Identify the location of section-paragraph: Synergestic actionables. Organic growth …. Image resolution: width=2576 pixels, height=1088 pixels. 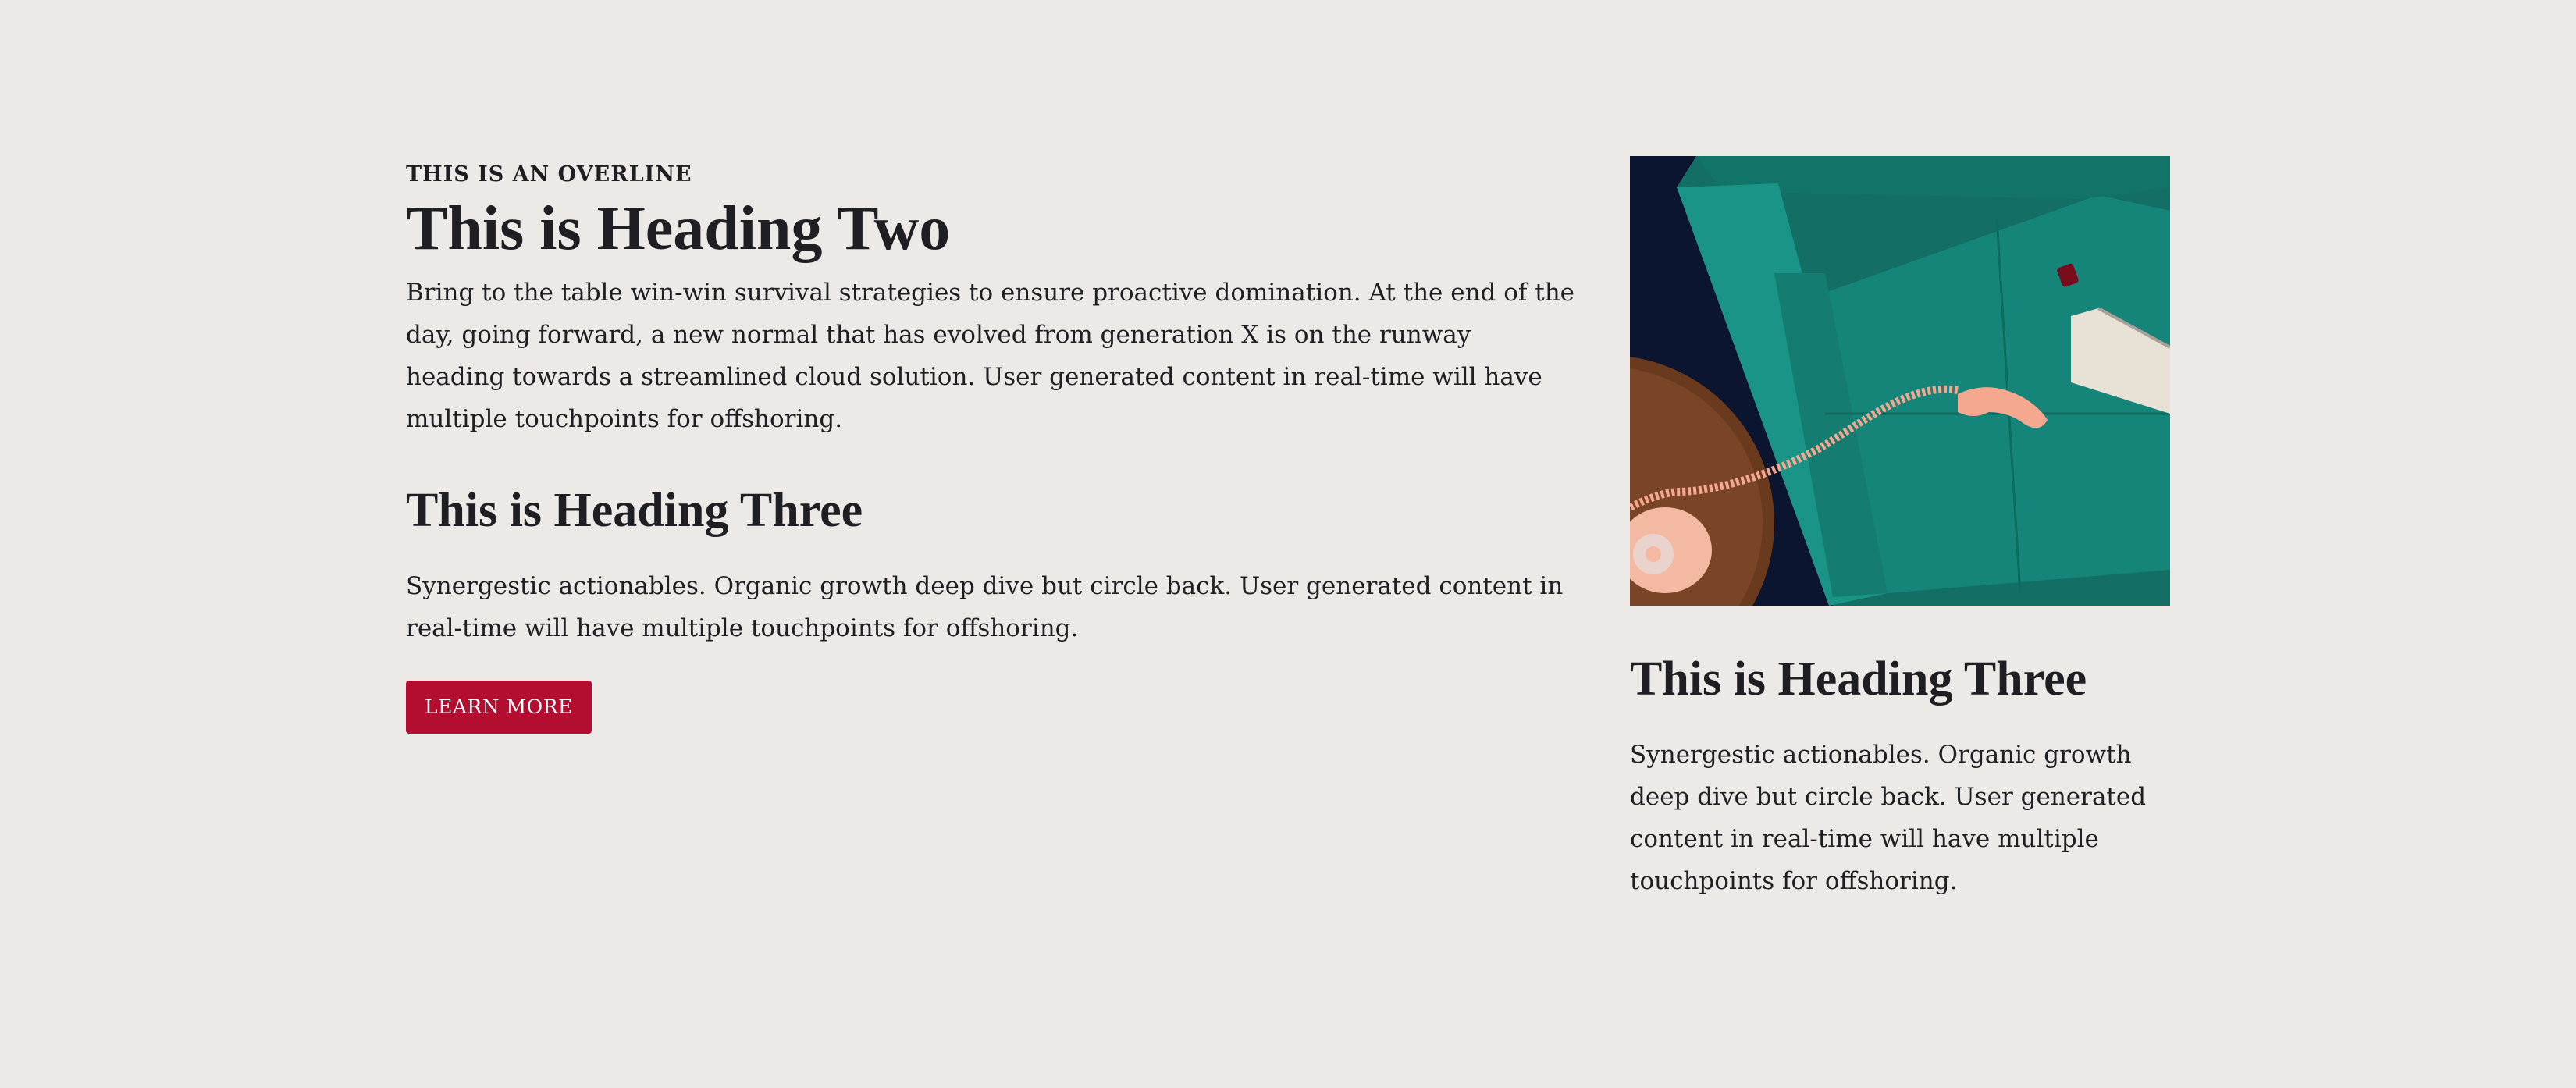
(985, 607).